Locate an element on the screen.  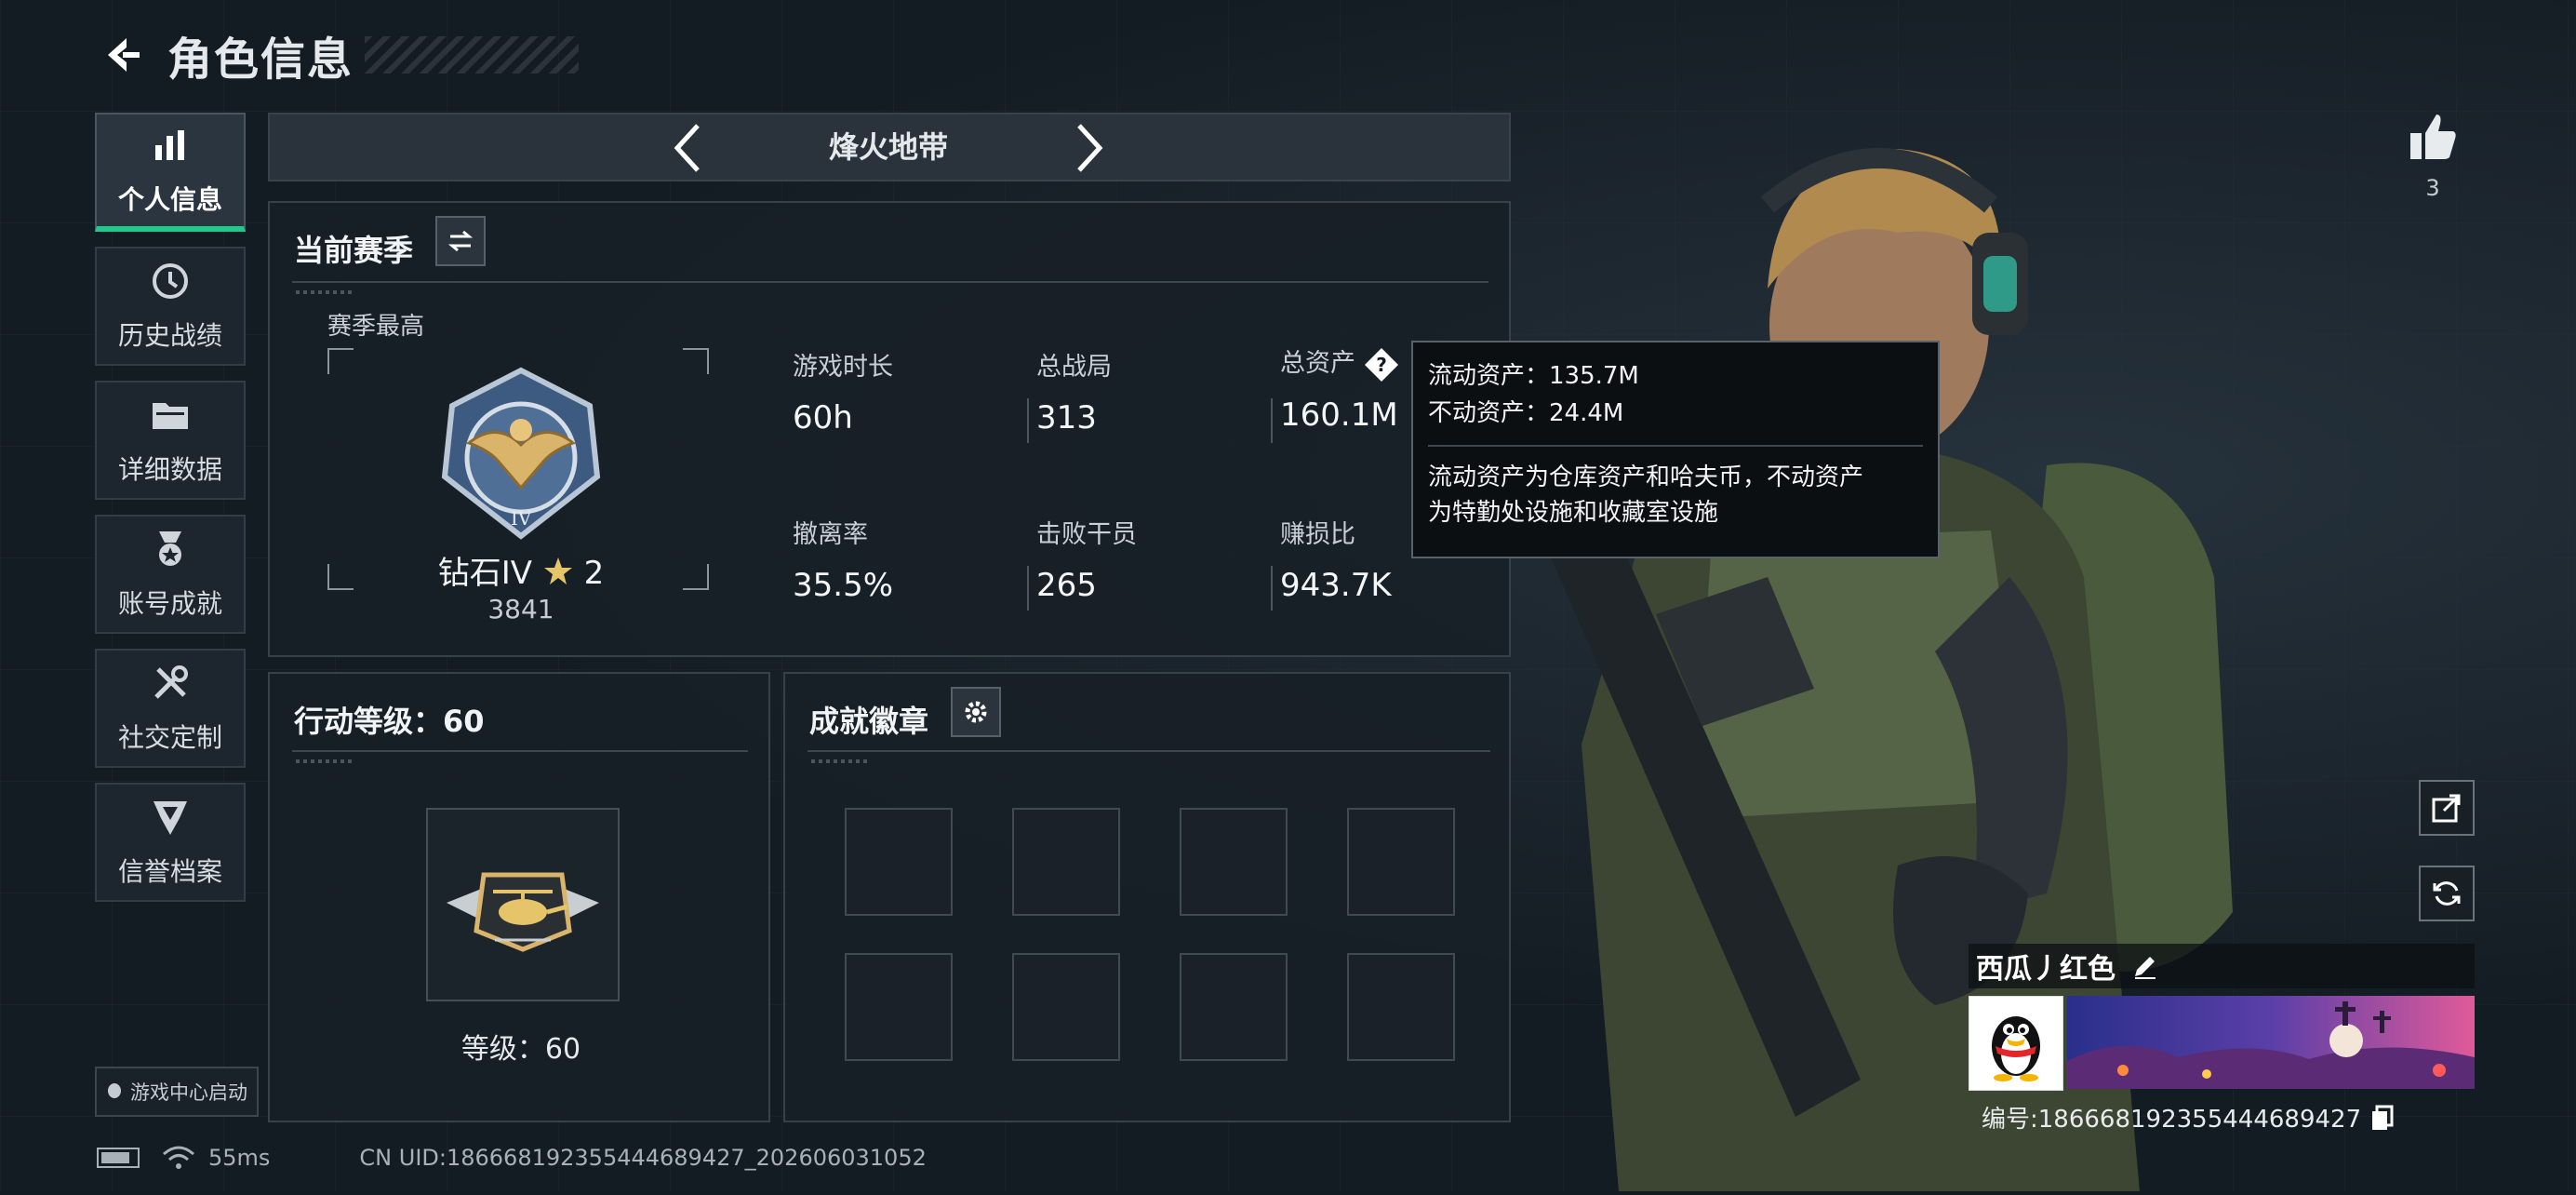
sidebar-item-details: 详细数据 is located at coordinates (170, 440).